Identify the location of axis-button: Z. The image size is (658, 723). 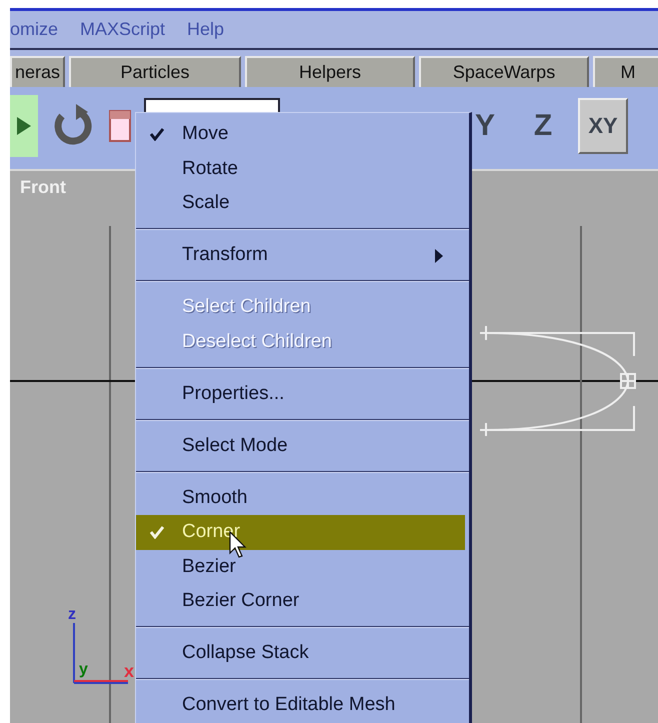
(543, 126).